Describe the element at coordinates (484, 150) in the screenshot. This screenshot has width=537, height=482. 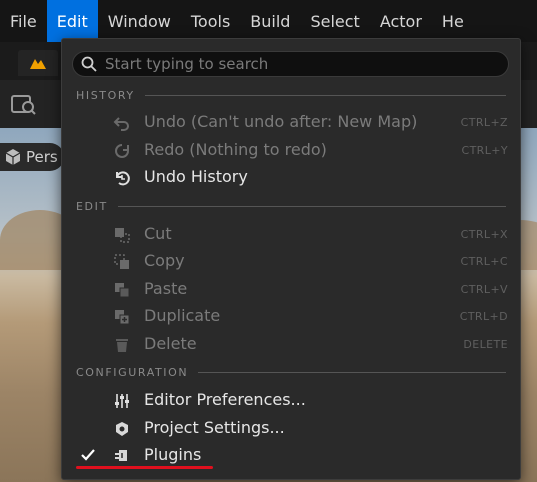
I see `shortcut-label: CTRL+Y` at that location.